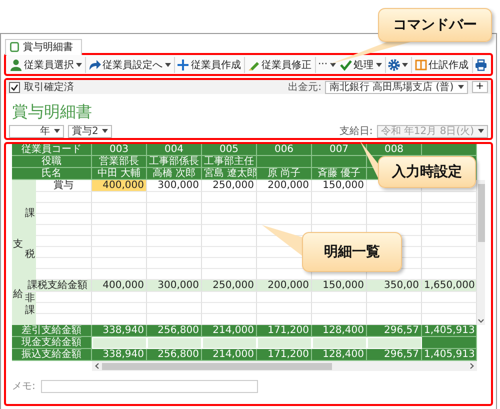  What do you see at coordinates (305, 87) in the screenshot?
I see `source-label: 出金元:` at bounding box center [305, 87].